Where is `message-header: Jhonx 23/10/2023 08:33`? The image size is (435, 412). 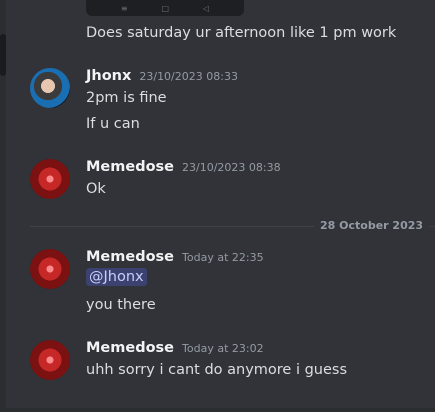
message-header: Jhonx 23/10/2023 08:33 is located at coordinates (162, 76).